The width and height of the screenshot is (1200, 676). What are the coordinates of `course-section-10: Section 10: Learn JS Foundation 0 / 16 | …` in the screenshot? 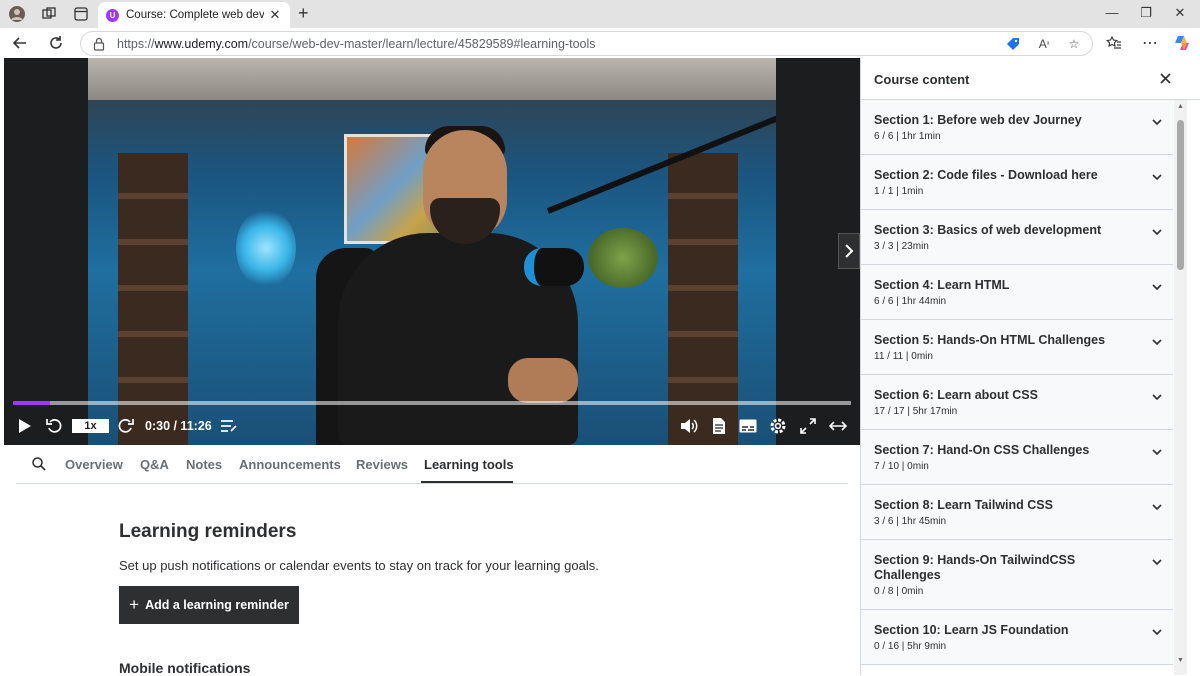 It's located at (1017, 637).